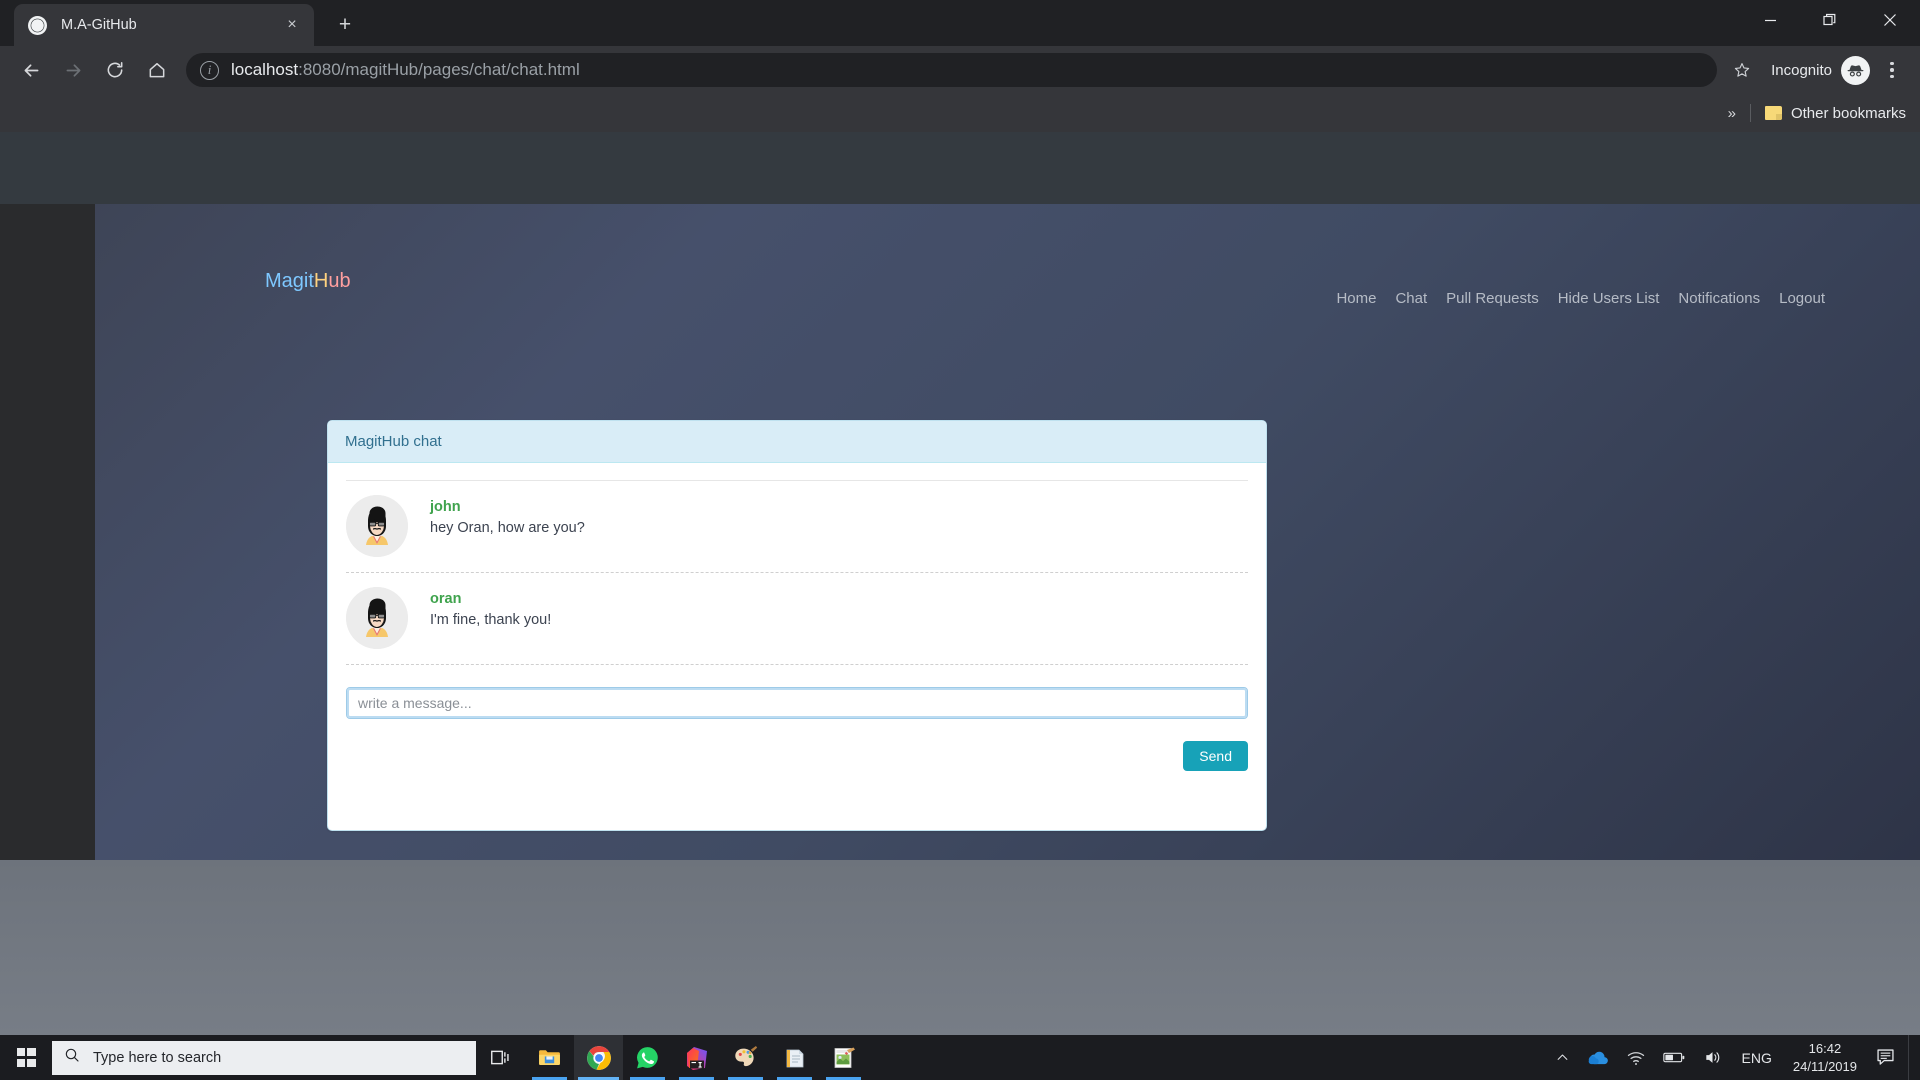 This screenshot has width=1920, height=1080. What do you see at coordinates (1825, 1048) in the screenshot?
I see `clock-time: 16:42` at bounding box center [1825, 1048].